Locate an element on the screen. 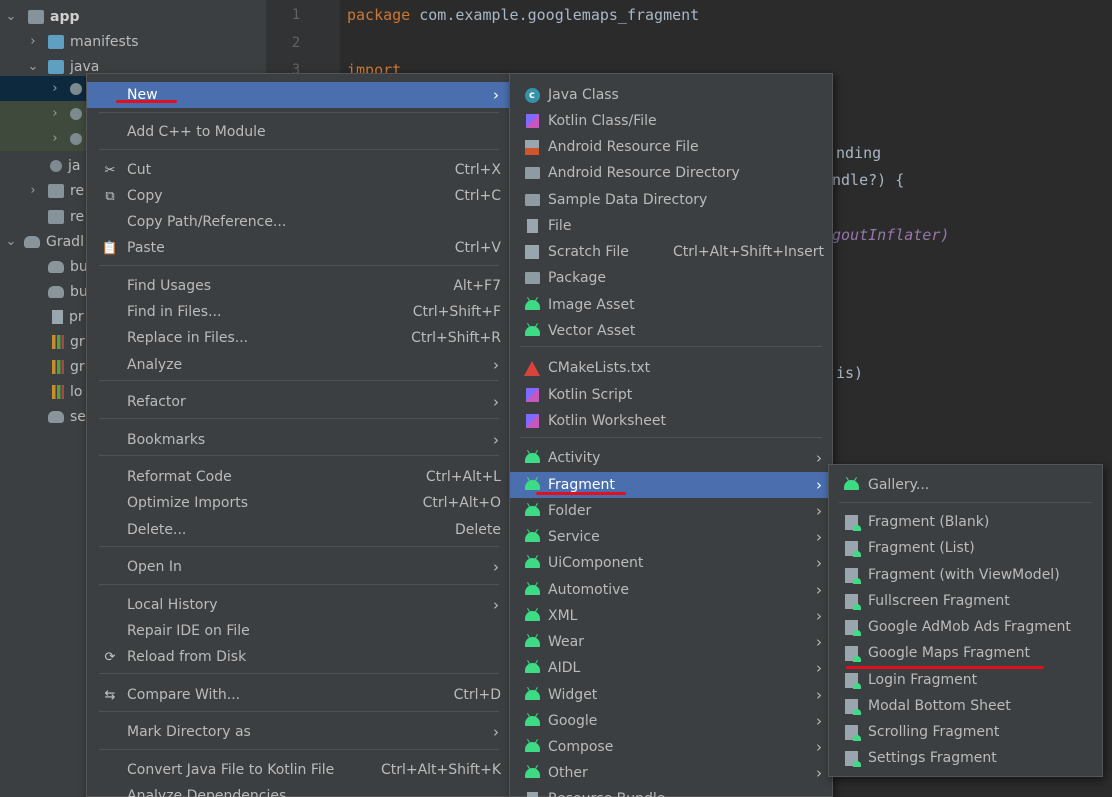 The image size is (1112, 797). fragment-menu-item-fragment-list: Fragment (List) is located at coordinates (965, 548).